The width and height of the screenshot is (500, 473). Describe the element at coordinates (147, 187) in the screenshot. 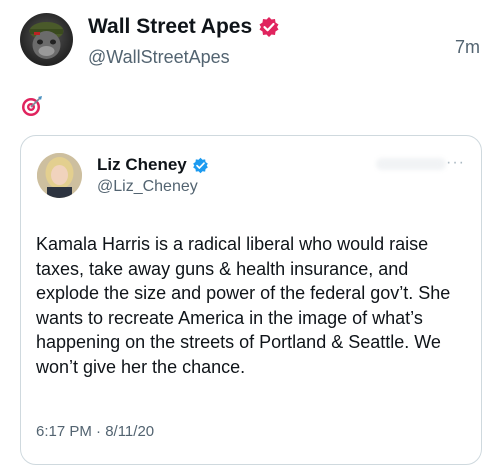

I see `user-handle: @Liz_Cheney` at that location.